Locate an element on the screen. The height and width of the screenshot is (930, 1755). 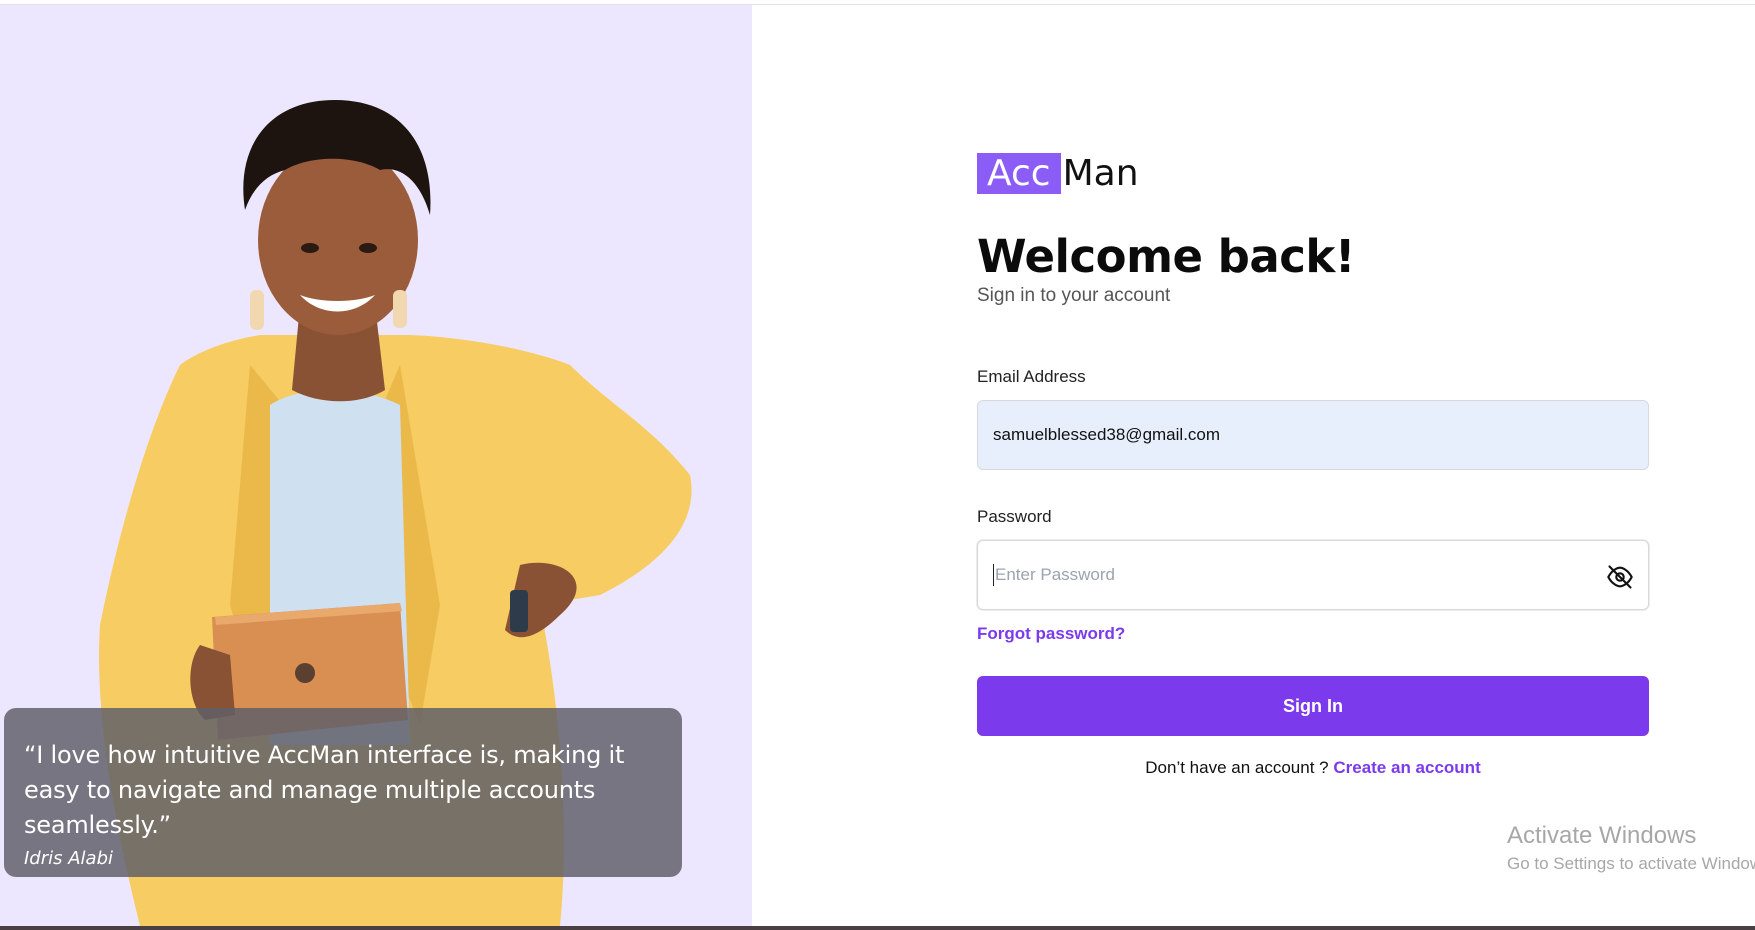
watermark-title: Activate Windows is located at coordinates (1602, 835).